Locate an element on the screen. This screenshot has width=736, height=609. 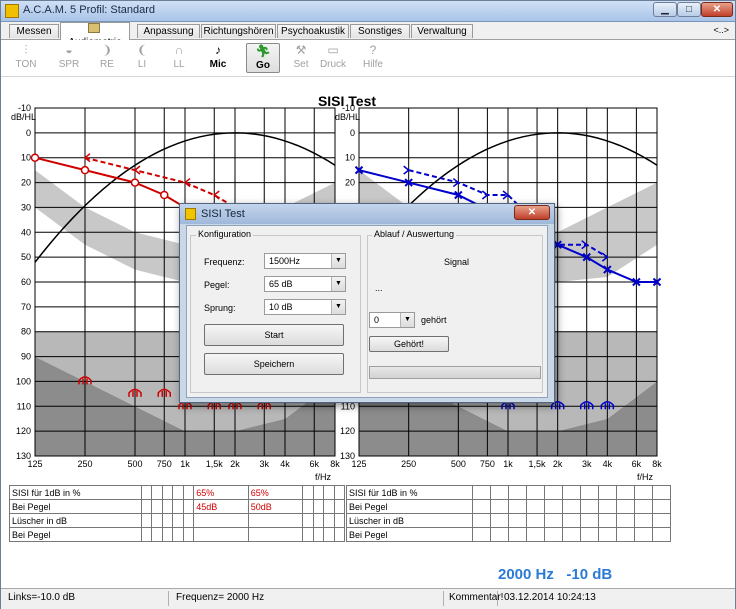
maximize-button: □ is located at coordinates (689, 9).